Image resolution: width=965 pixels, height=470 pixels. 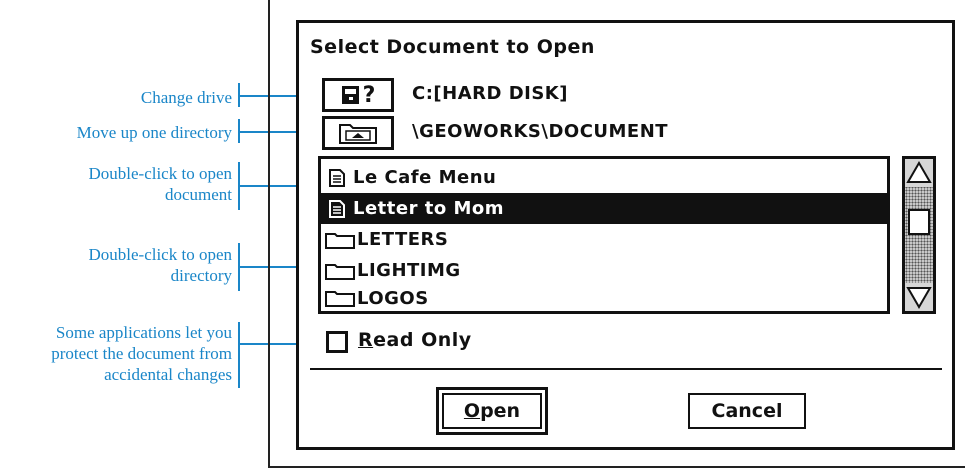 What do you see at coordinates (198, 194) in the screenshot?
I see `annotation-text: document` at bounding box center [198, 194].